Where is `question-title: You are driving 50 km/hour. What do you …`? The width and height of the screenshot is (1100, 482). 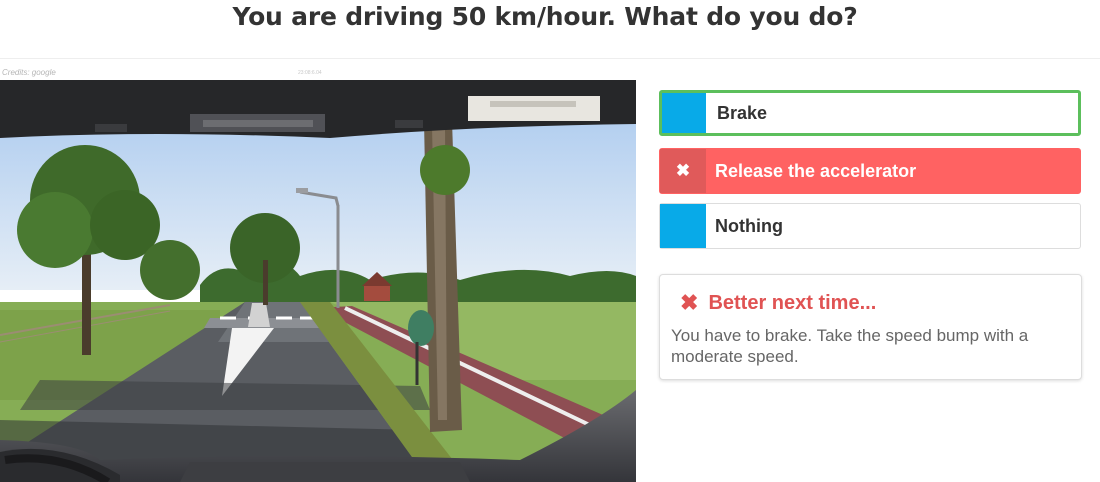
question-title: You are driving 50 km/hour. What do you … is located at coordinates (545, 16).